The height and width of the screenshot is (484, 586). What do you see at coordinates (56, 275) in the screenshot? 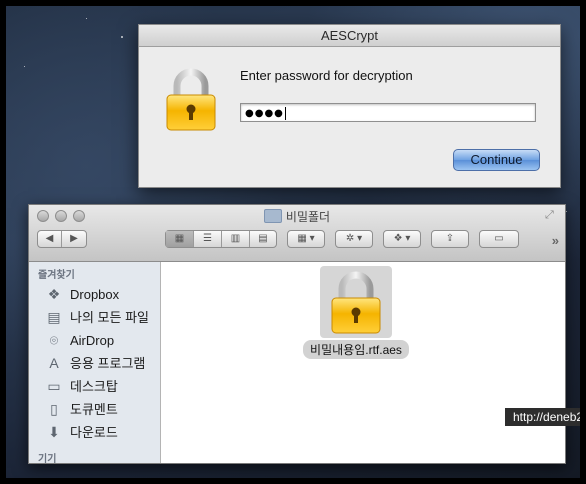
I see `sidebar-section-favorites: 즐겨찾기` at bounding box center [56, 275].